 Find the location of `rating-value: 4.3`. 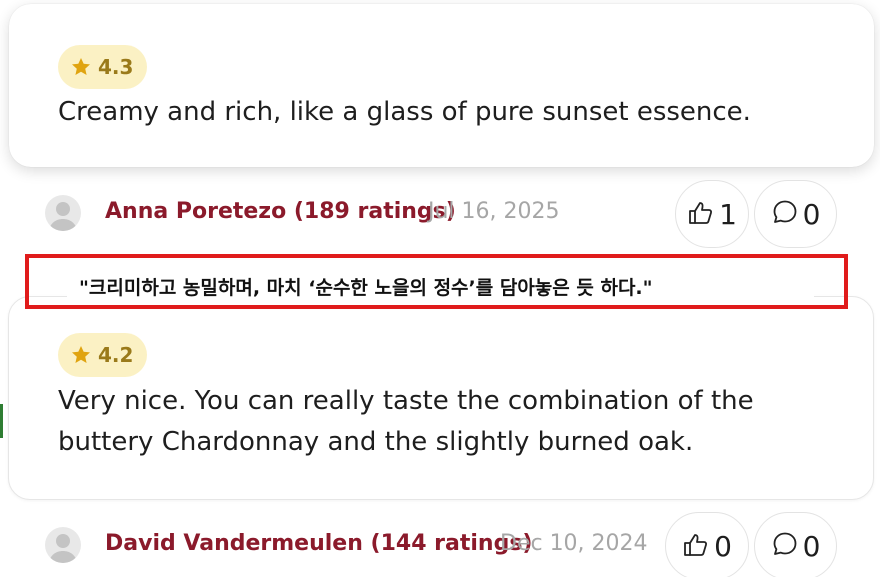

rating-value: 4.3 is located at coordinates (116, 67).